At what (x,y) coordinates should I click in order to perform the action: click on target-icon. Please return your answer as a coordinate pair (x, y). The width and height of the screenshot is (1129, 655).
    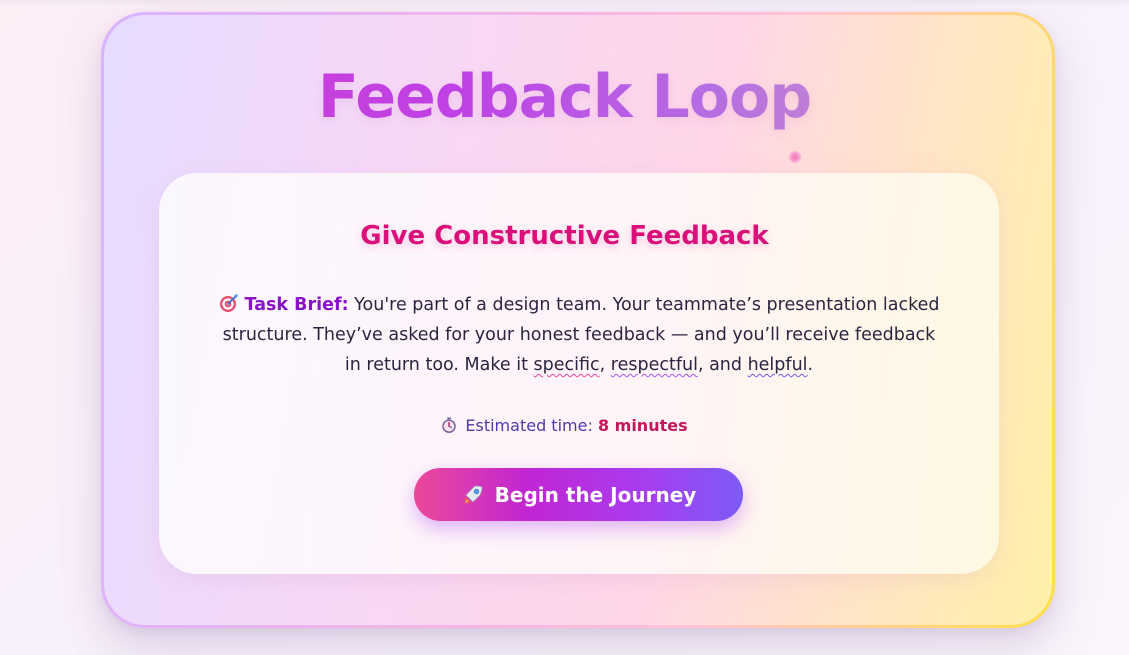
    Looking at the image, I should click on (228, 303).